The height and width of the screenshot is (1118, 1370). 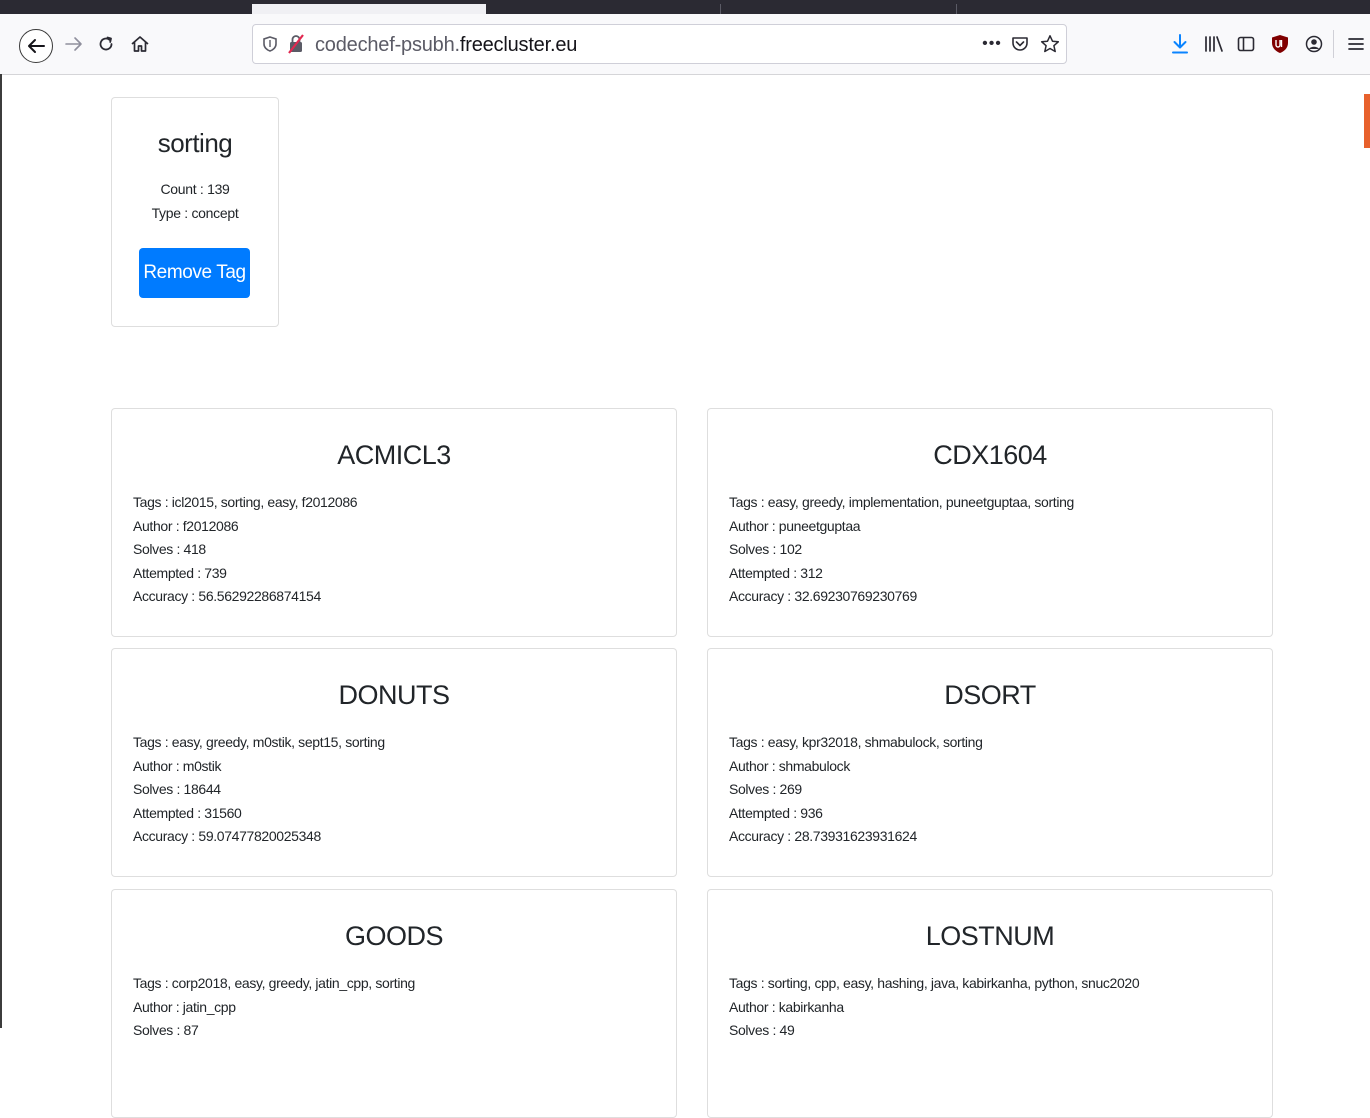 I want to click on problem-attempted: Attempted : 739, so click(x=180, y=572).